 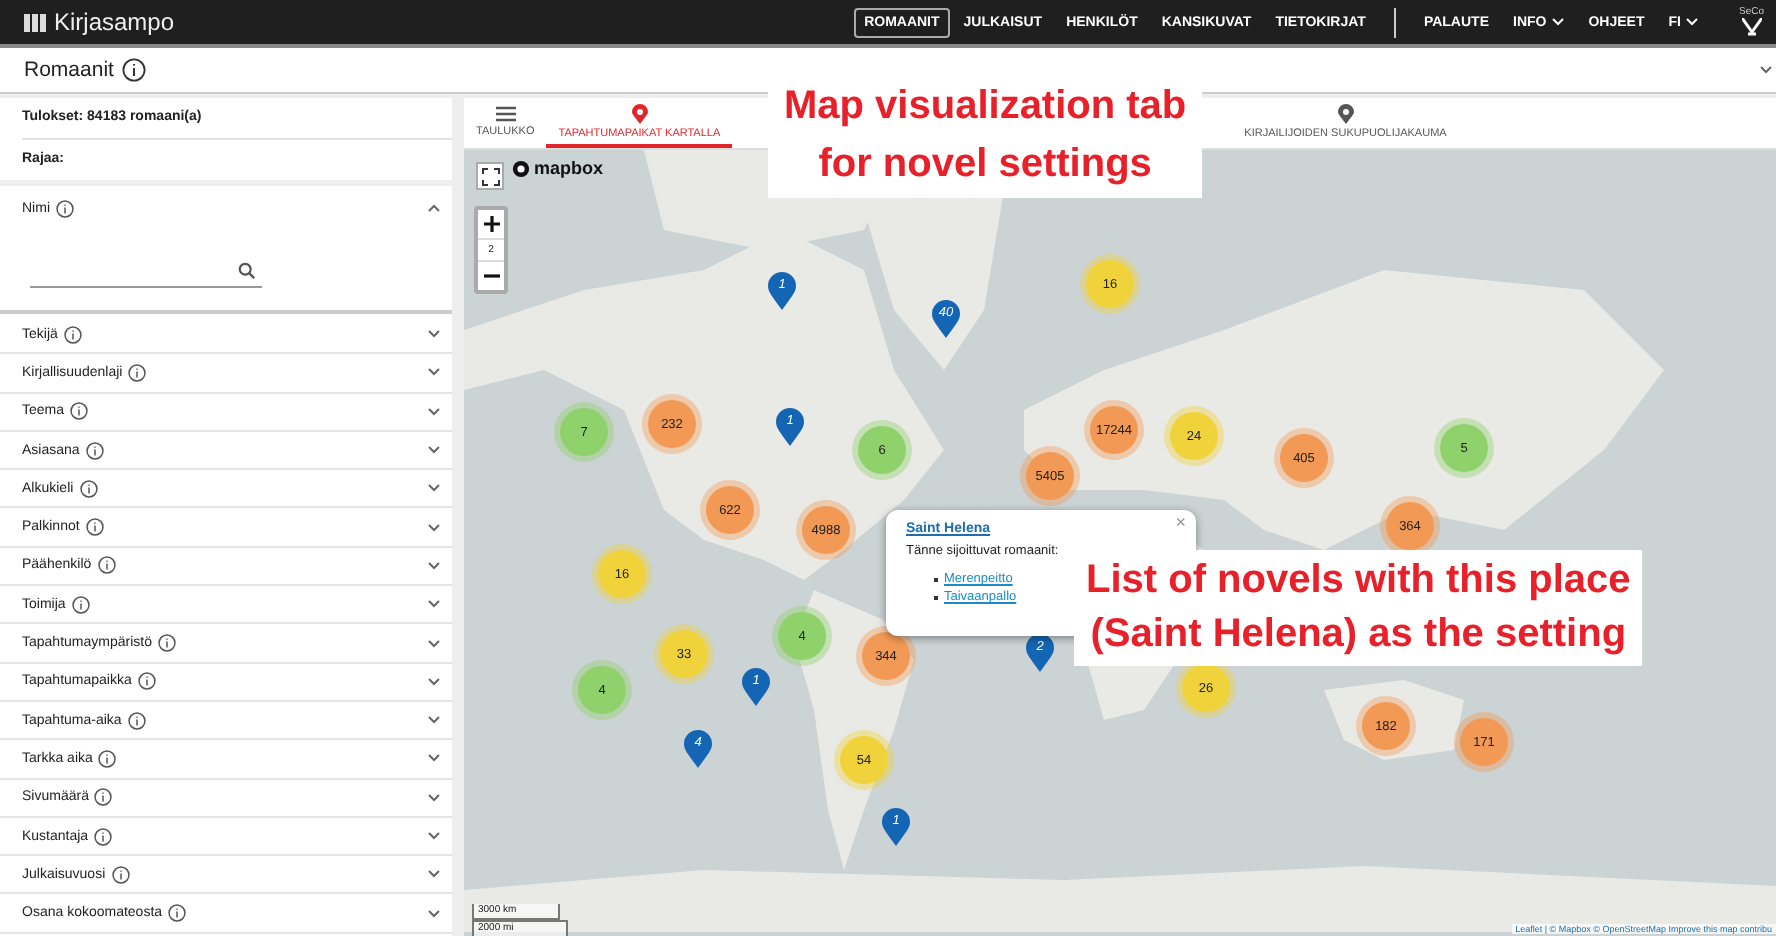 What do you see at coordinates (1358, 608) in the screenshot?
I see `annotation-callout: List of novels with this place (Saint Helena) as the setting` at bounding box center [1358, 608].